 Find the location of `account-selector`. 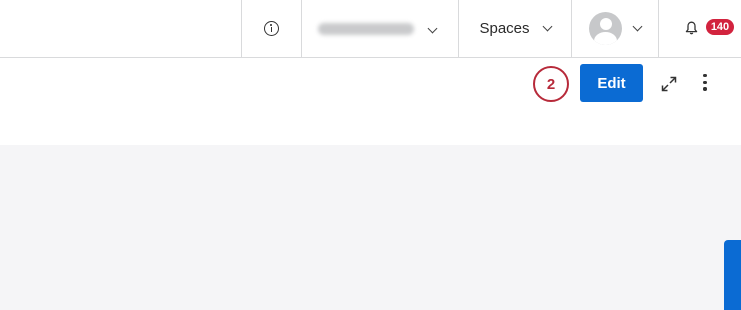

account-selector is located at coordinates (379, 28).